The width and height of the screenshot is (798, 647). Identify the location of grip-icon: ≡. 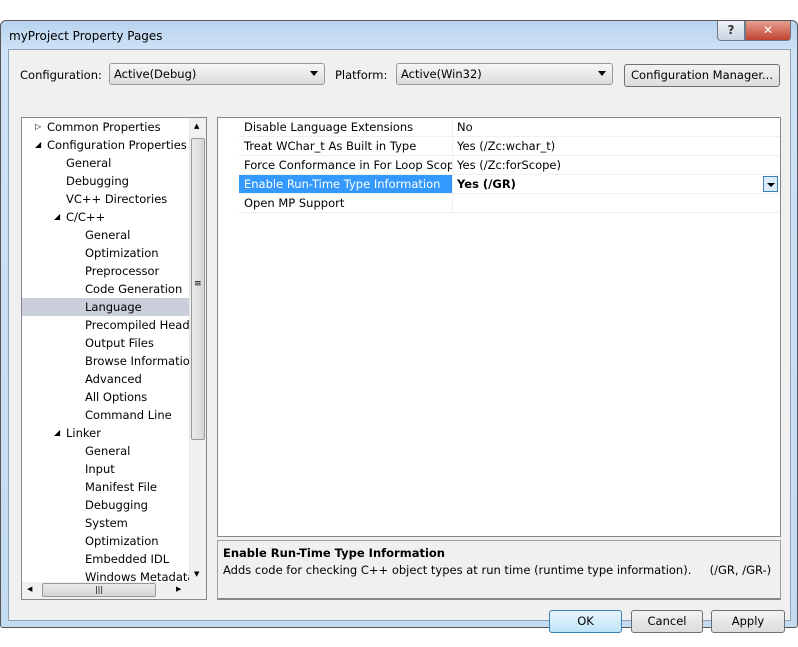
(198, 284).